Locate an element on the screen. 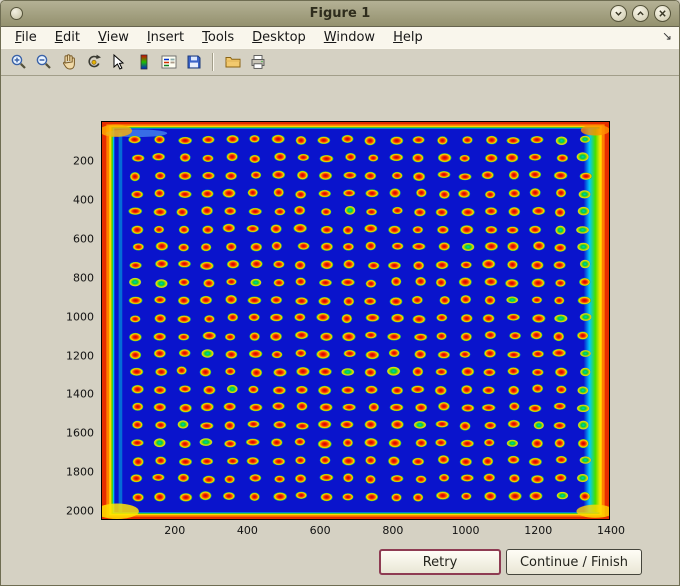  pan-button is located at coordinates (68, 62).